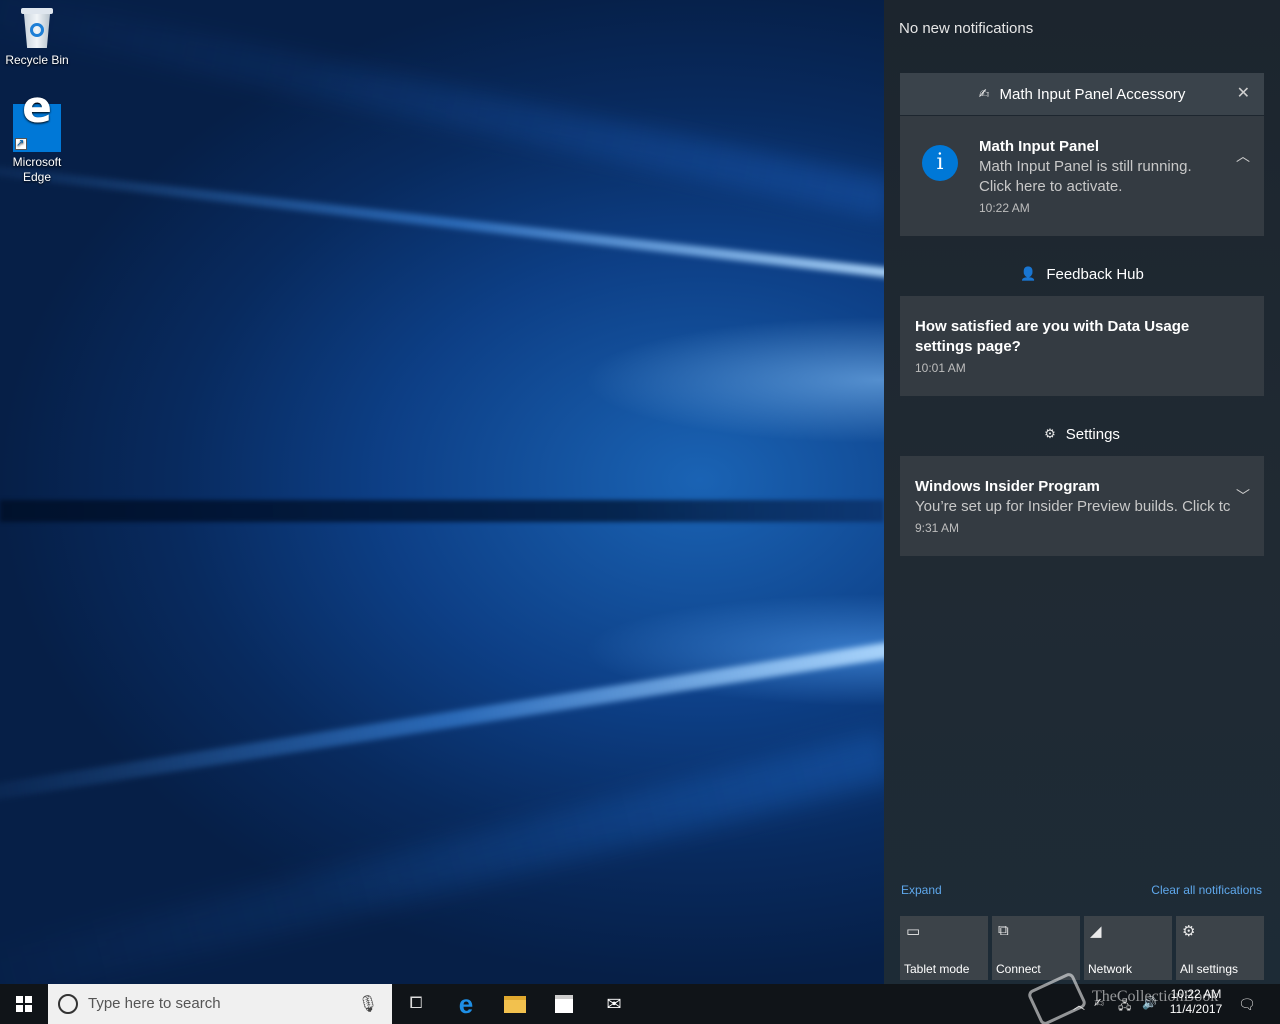 Image resolution: width=1280 pixels, height=1024 pixels. Describe the element at coordinates (1092, 94) in the screenshot. I see `group-app-name: Math Input Panel Accessory` at that location.